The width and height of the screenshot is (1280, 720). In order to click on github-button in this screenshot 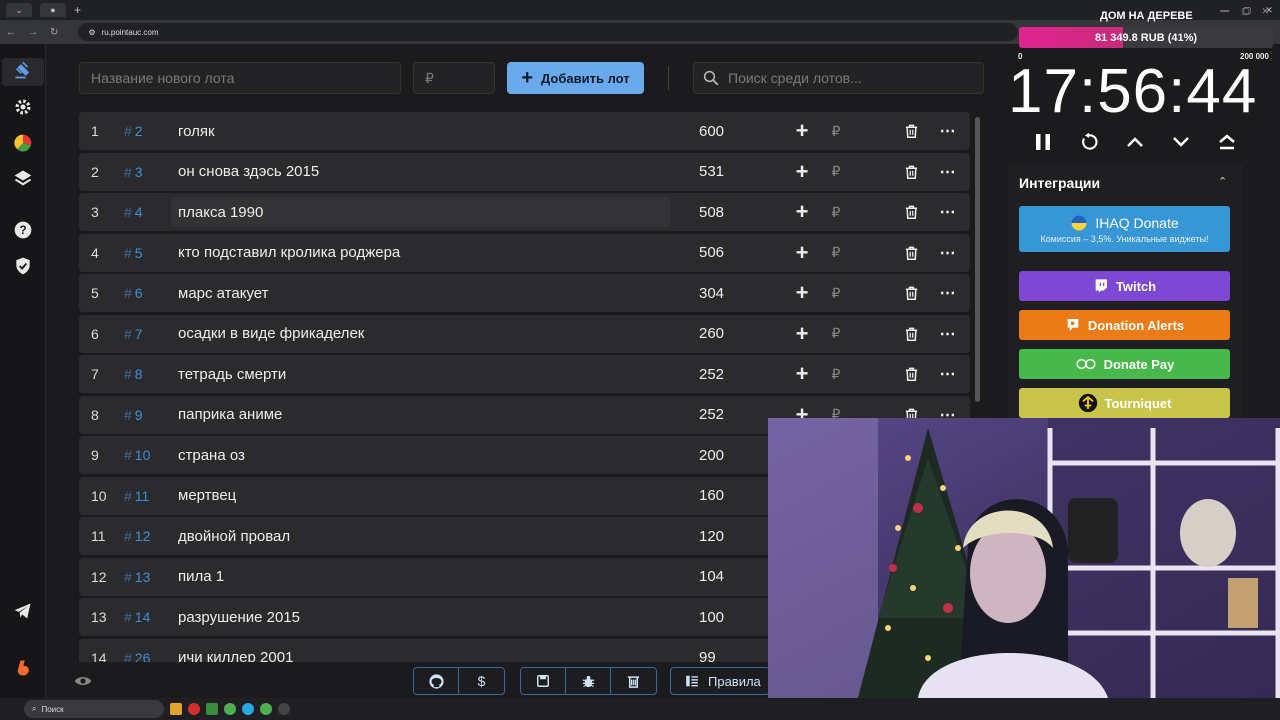, I will do `click(436, 681)`.